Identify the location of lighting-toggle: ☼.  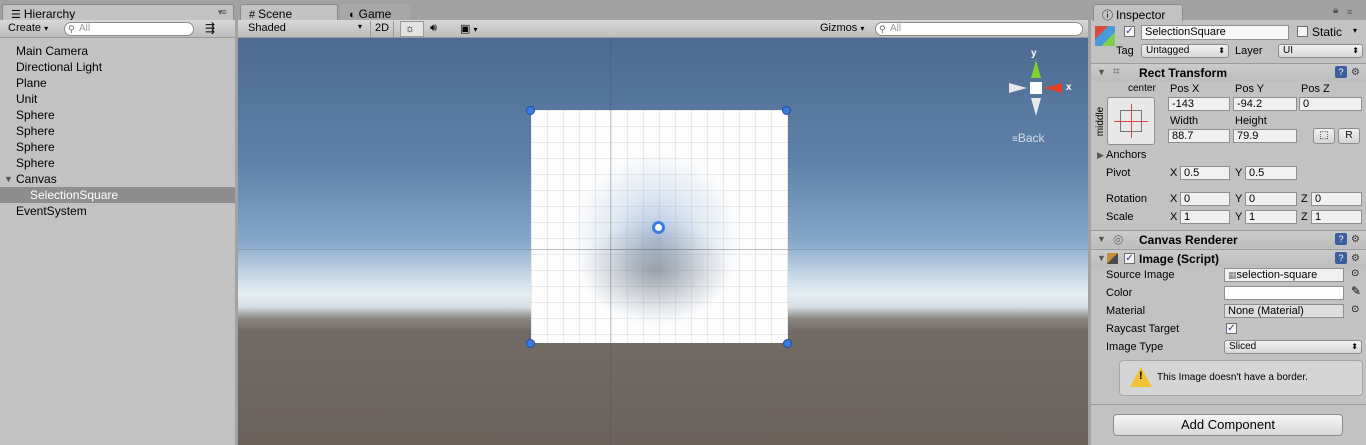
(412, 29).